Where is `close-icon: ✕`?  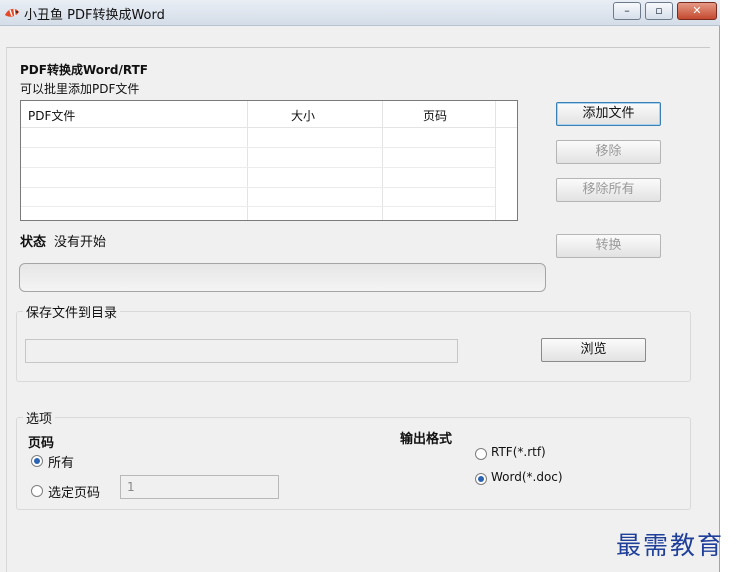 close-icon: ✕ is located at coordinates (697, 10).